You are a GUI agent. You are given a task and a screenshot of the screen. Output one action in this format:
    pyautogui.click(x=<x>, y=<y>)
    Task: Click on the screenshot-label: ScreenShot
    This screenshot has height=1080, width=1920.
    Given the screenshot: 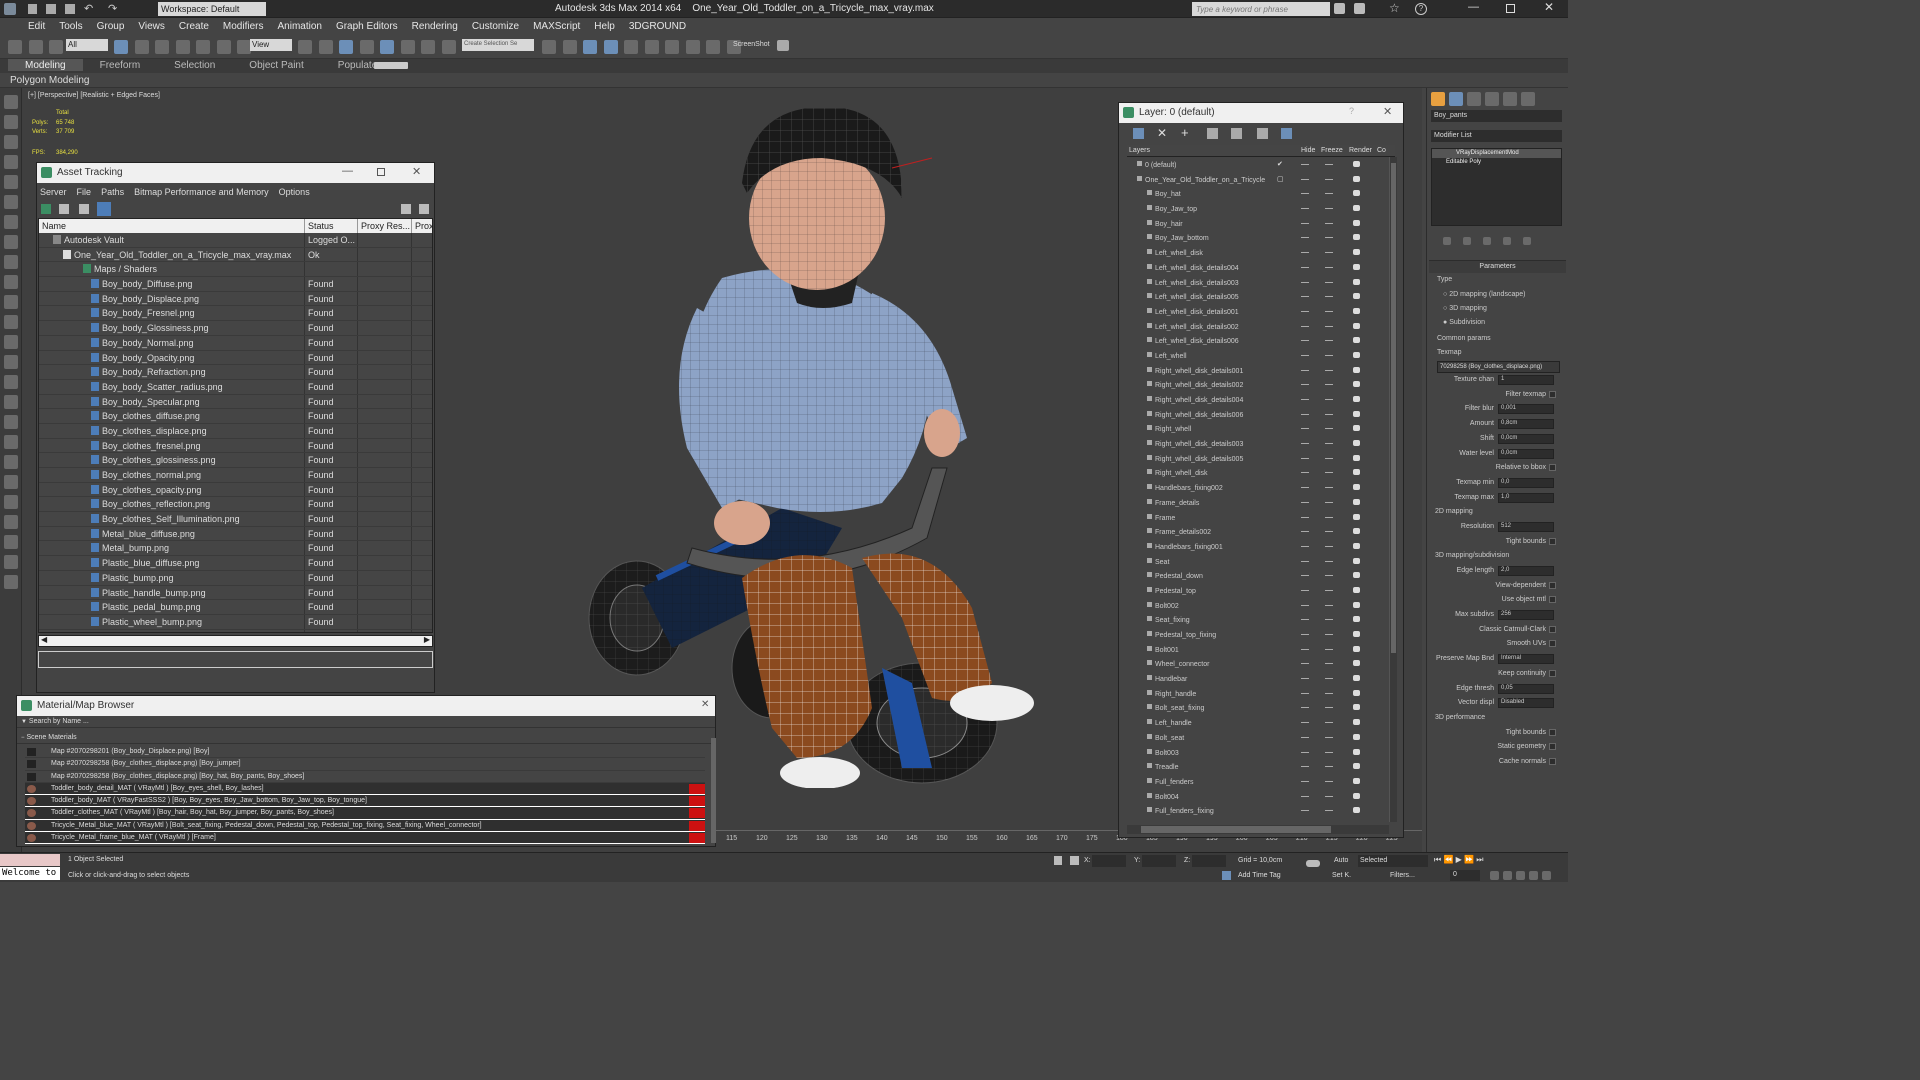 What is the action you would take?
    pyautogui.click(x=751, y=44)
    